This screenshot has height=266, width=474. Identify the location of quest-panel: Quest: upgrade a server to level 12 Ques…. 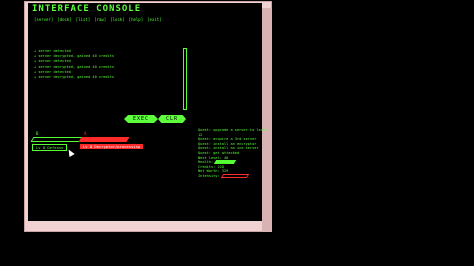
(233, 153).